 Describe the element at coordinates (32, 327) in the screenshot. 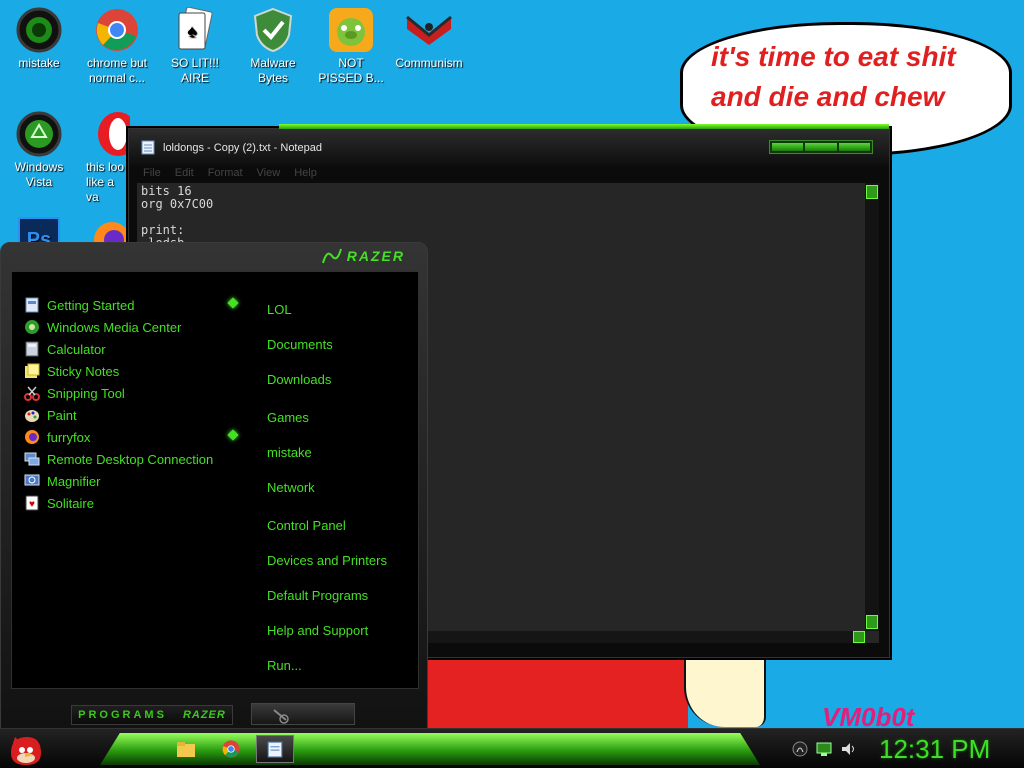

I see `media-center-icon` at that location.